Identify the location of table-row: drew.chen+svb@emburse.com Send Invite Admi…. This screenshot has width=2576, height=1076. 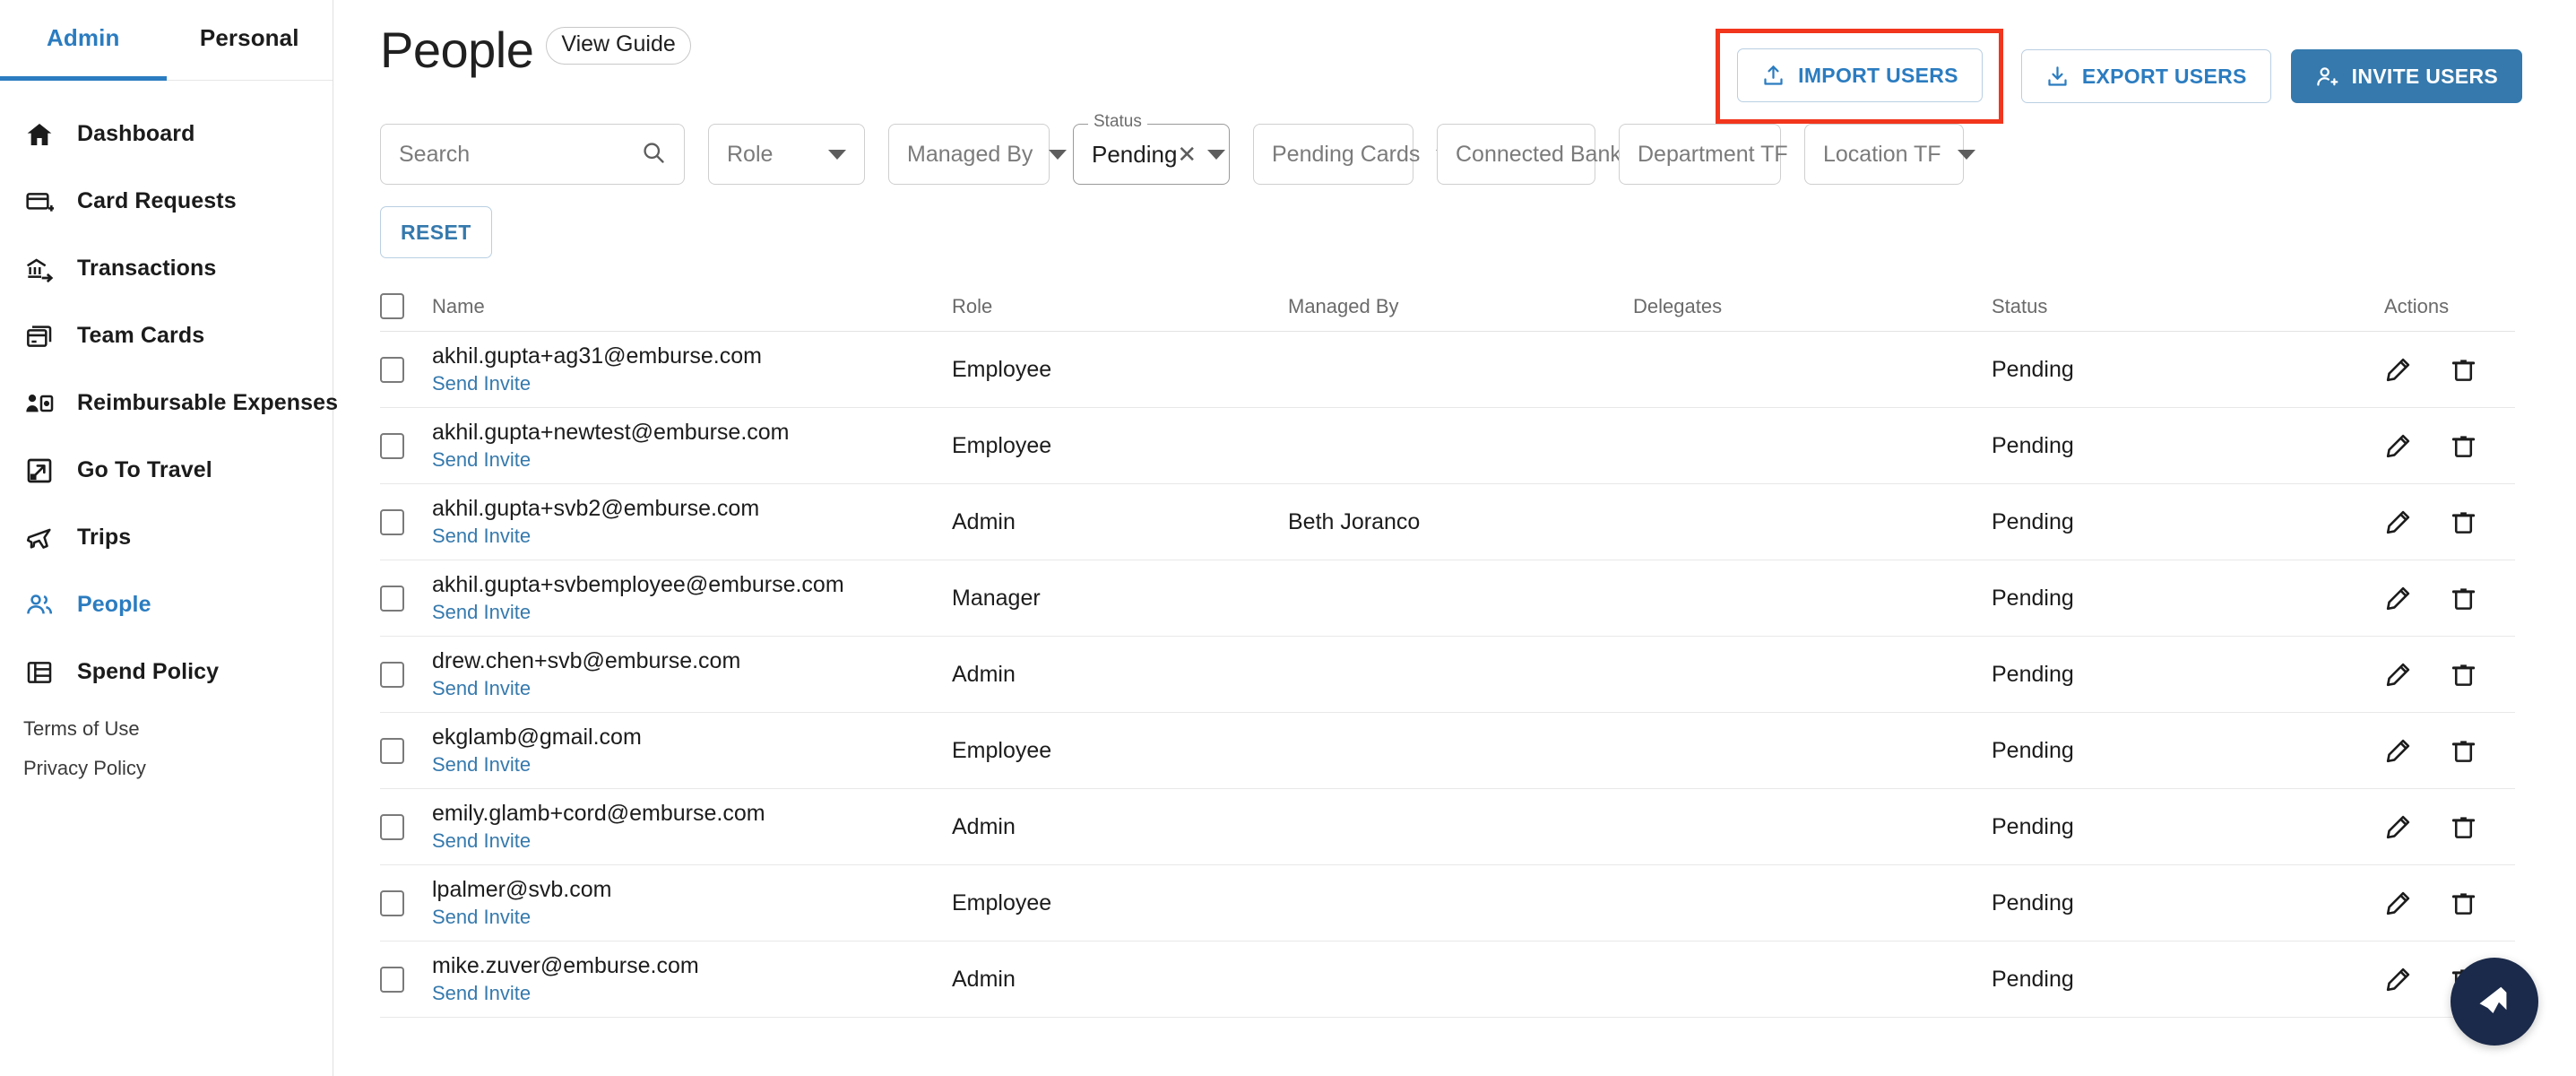
(1447, 675).